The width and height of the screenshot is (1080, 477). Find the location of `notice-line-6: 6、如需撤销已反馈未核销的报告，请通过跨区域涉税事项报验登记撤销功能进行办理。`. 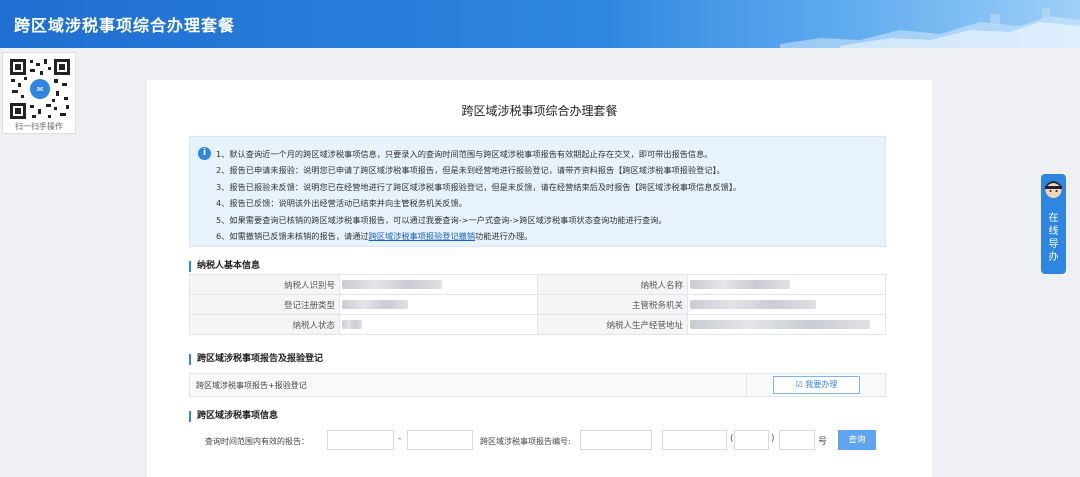

notice-line-6: 6、如需撤销已反馈未核销的报告，请通过跨区域涉税事项报验登记撤销功能进行办理。 is located at coordinates (478, 236).